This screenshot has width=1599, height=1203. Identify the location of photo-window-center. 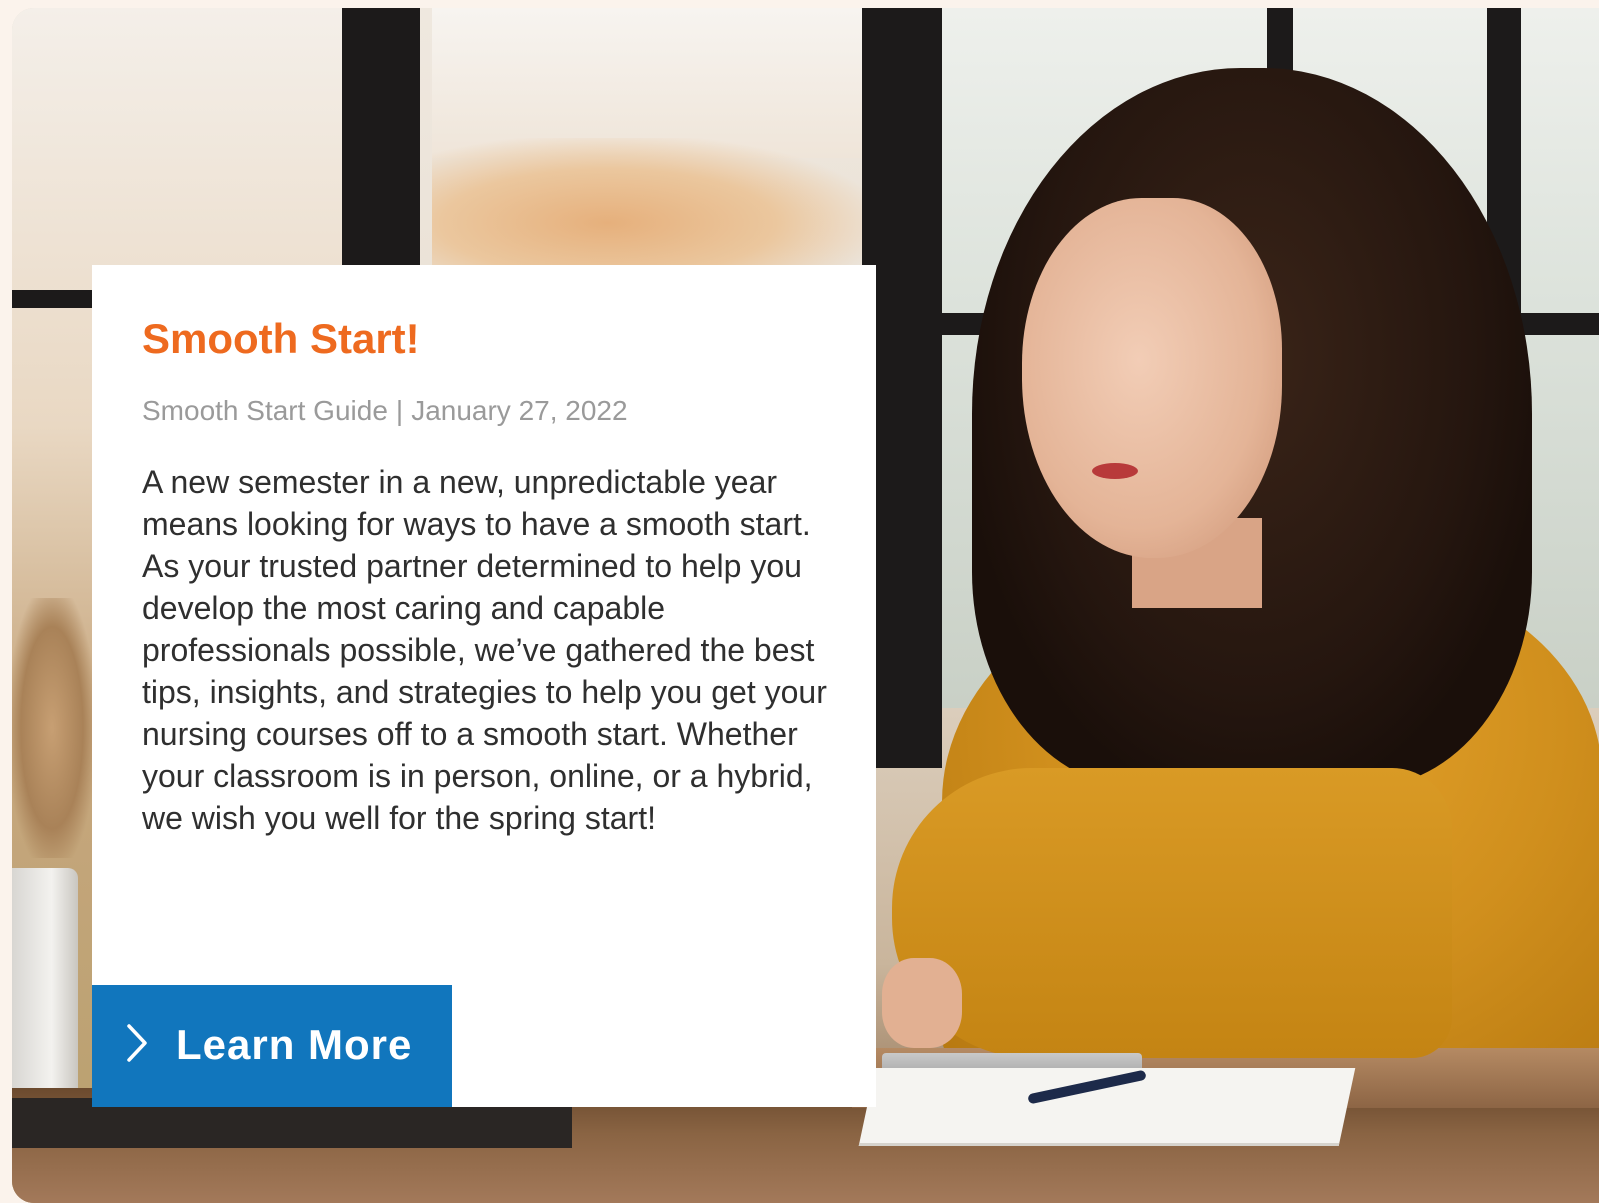
(652, 83).